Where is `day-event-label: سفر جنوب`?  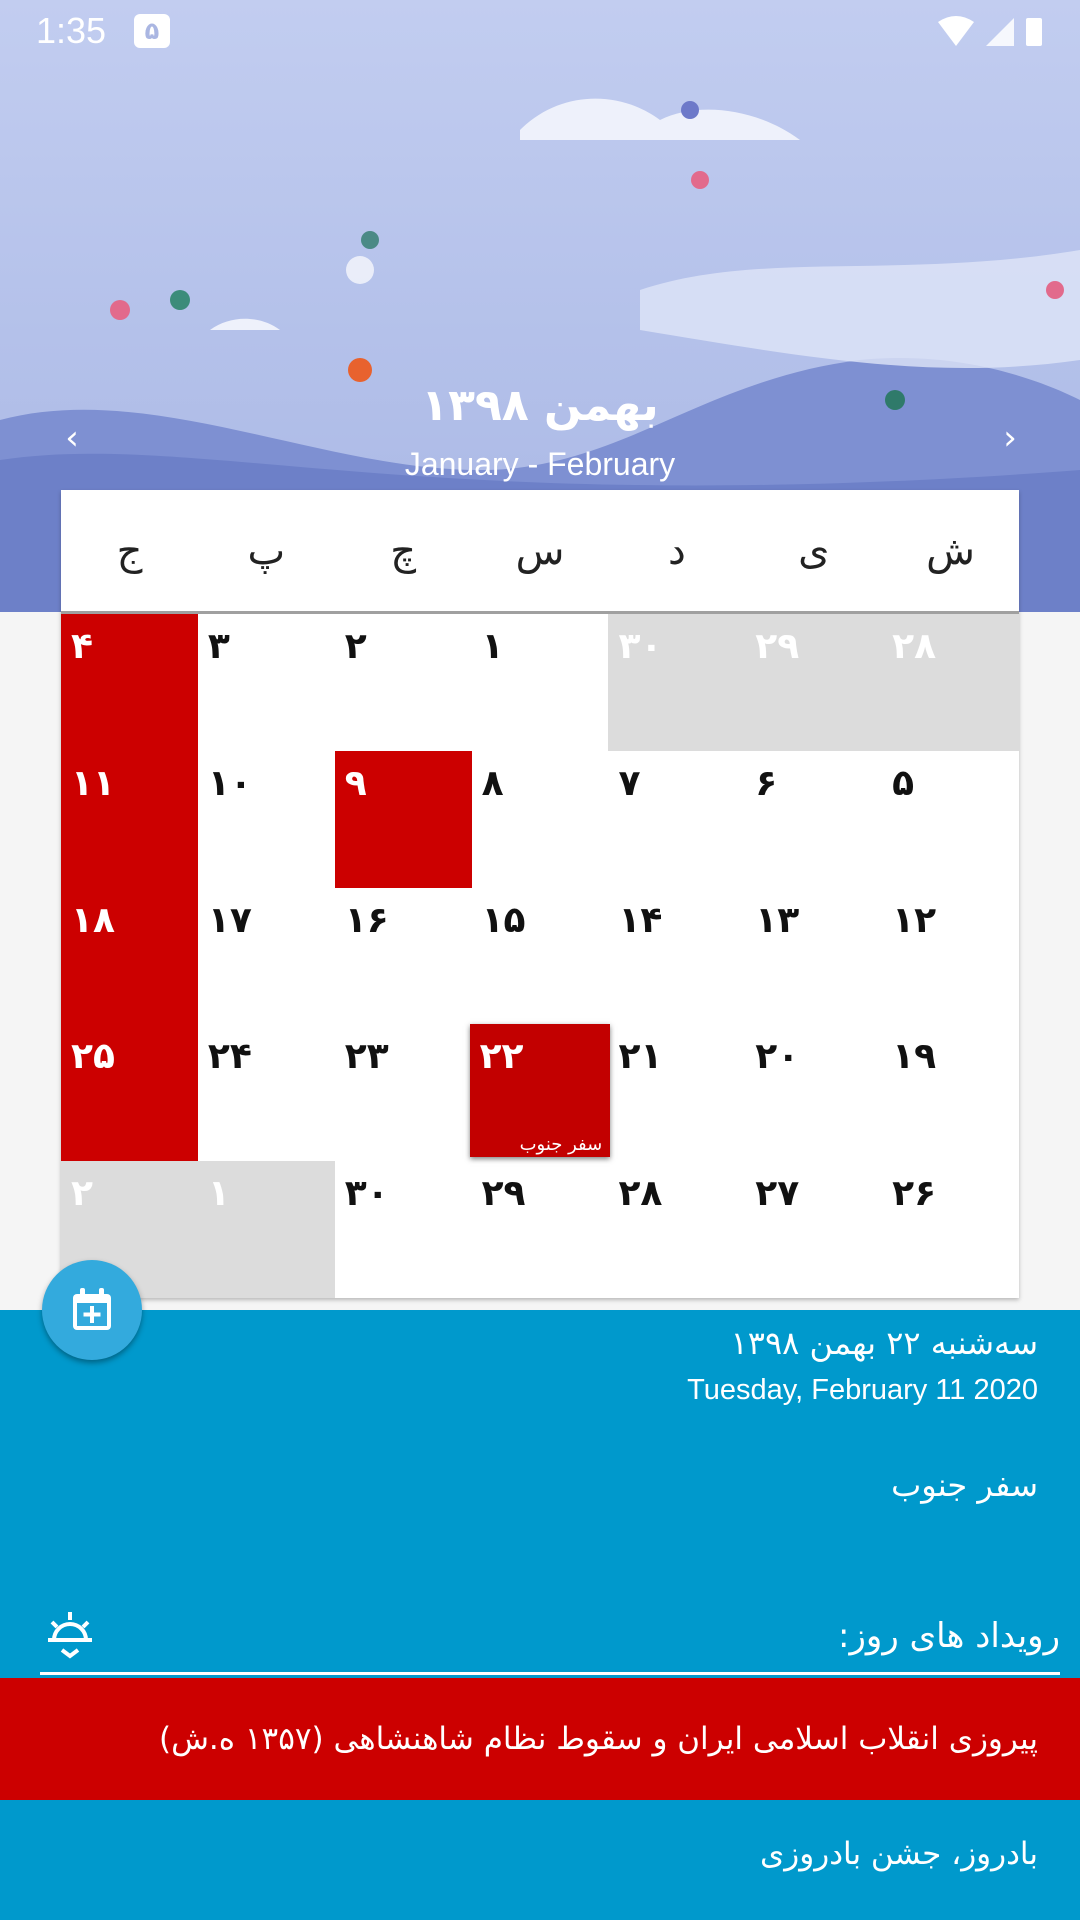
day-event-label: سفر جنوب is located at coordinates (561, 1145).